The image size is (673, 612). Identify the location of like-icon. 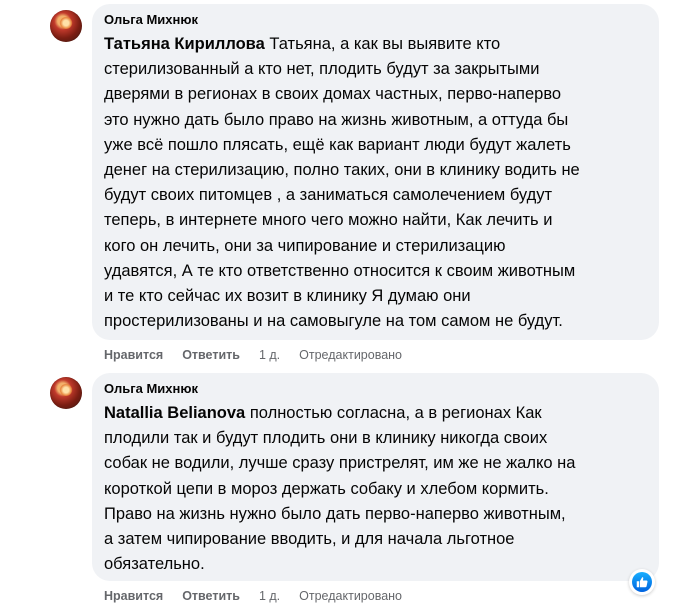
(642, 582).